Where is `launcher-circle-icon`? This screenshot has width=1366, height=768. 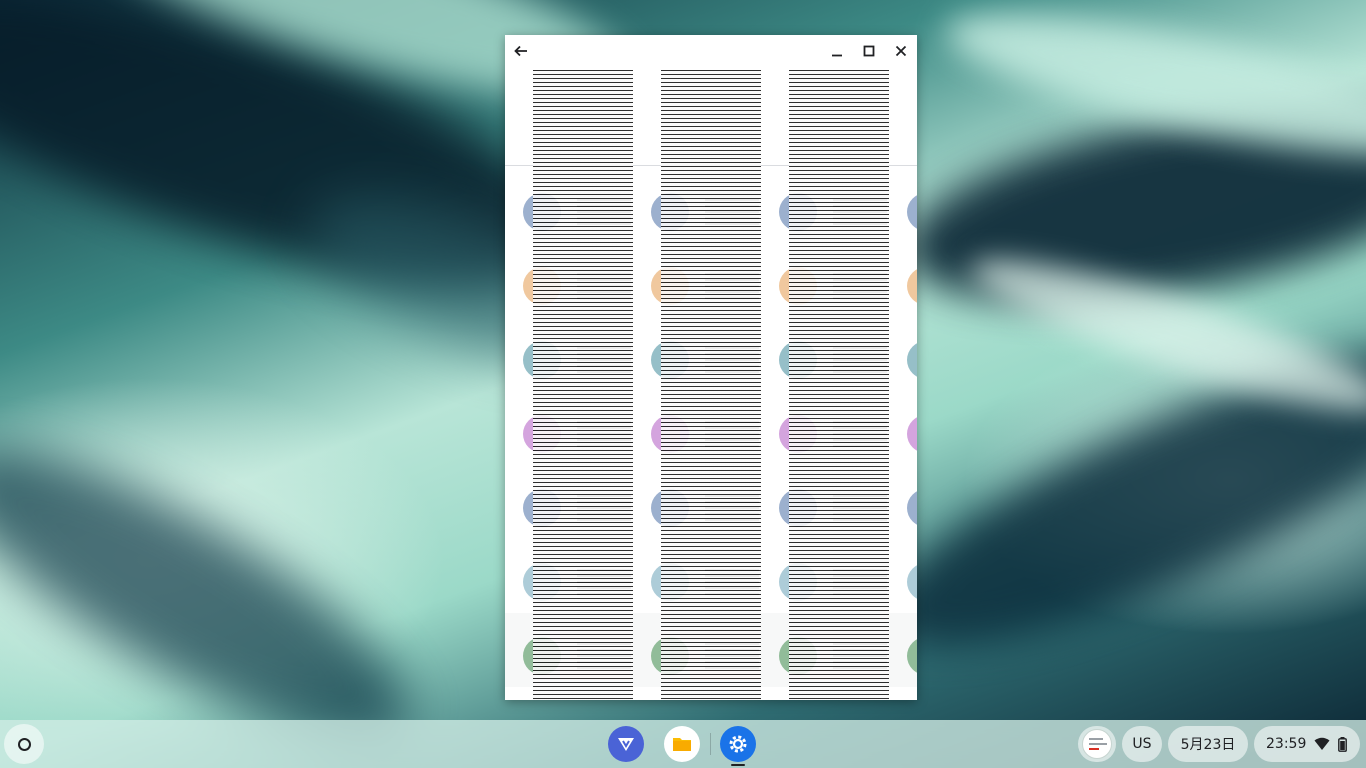 launcher-circle-icon is located at coordinates (24, 744).